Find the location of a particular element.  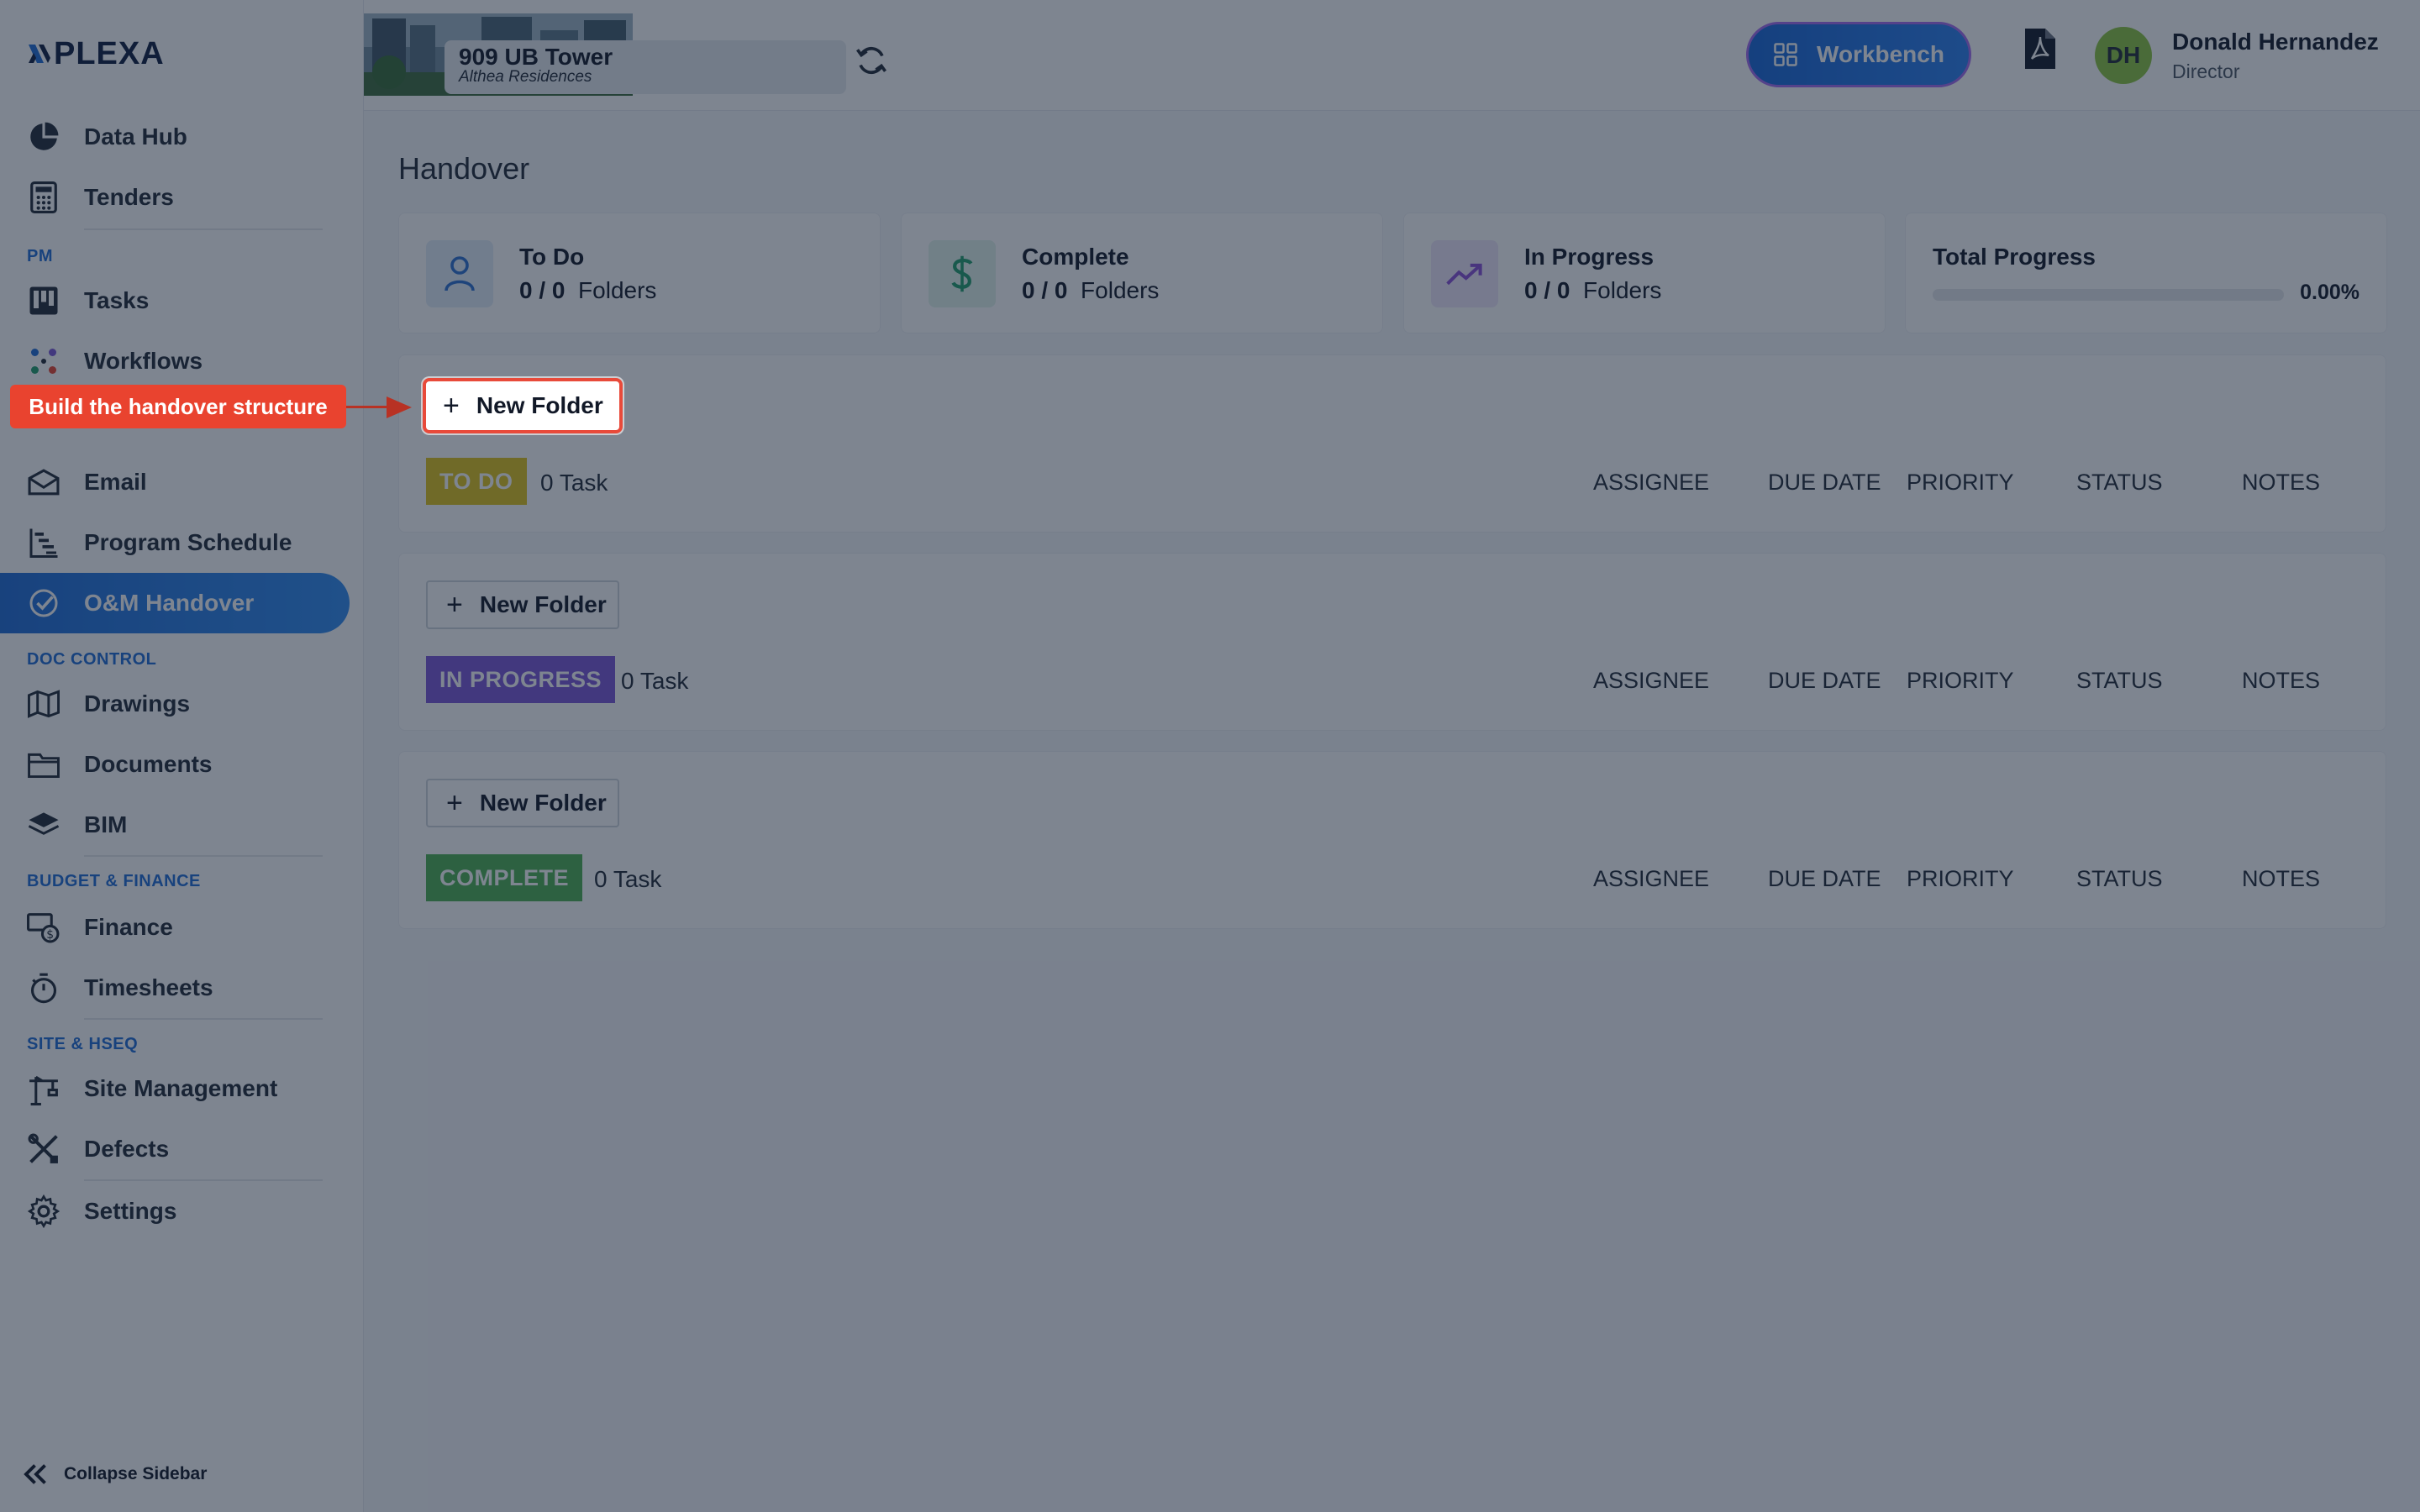

avatar: DH is located at coordinates (2123, 55).